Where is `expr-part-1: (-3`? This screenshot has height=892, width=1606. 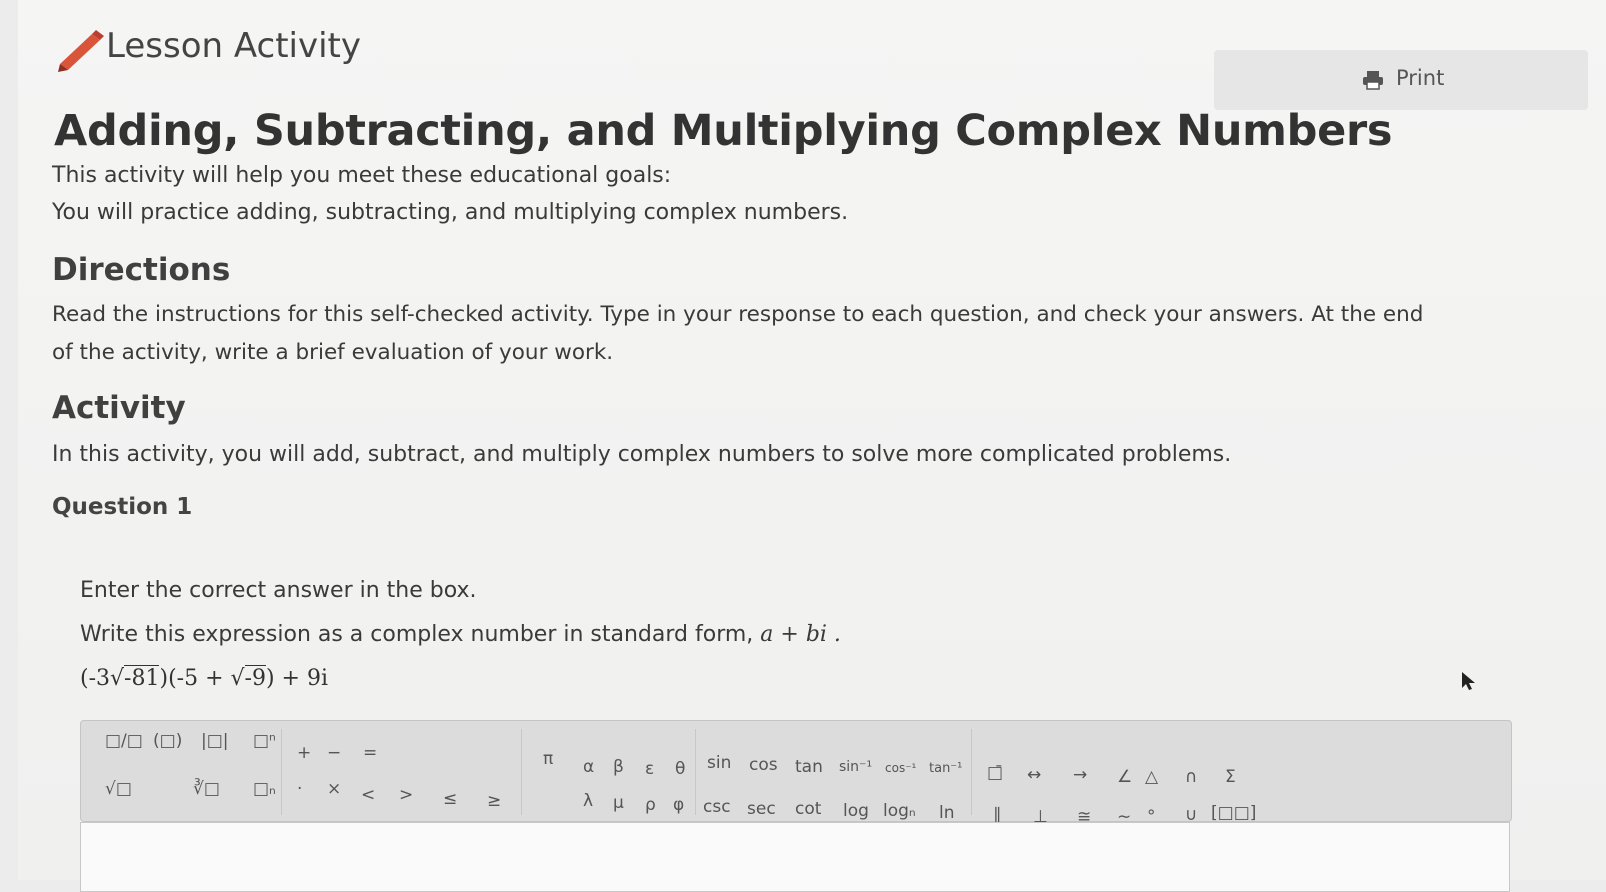 expr-part-1: (-3 is located at coordinates (95, 678).